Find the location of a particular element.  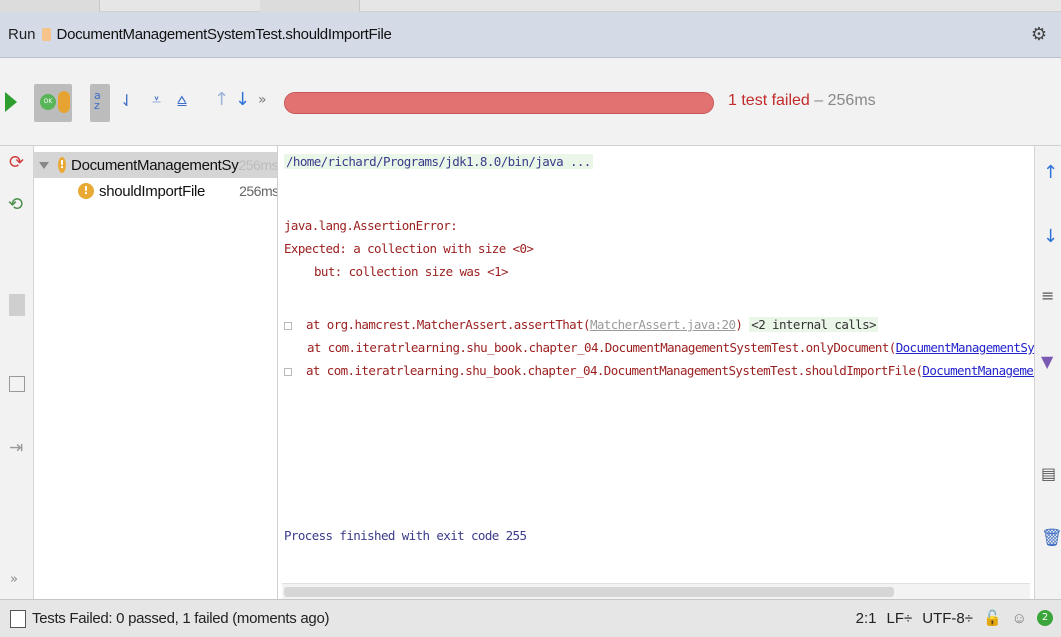

right-action-gutter: ↑ ↓ ≡ ▼ ▤ 🗑 is located at coordinates (1047, 372).